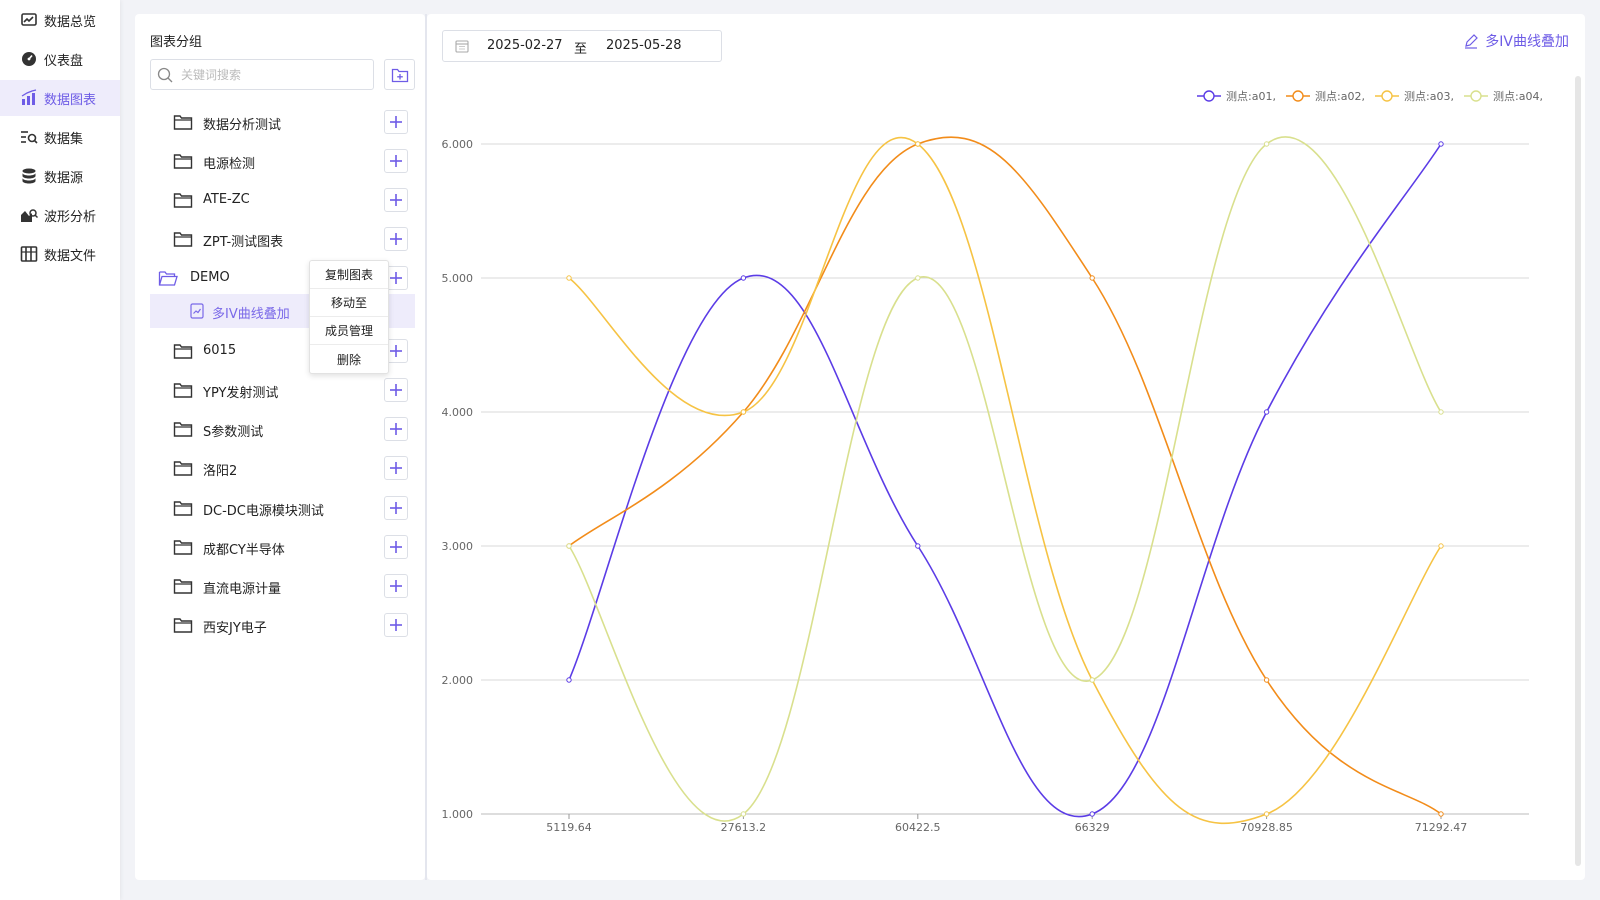  I want to click on tree-item-group: 电源检测, so click(282, 161).